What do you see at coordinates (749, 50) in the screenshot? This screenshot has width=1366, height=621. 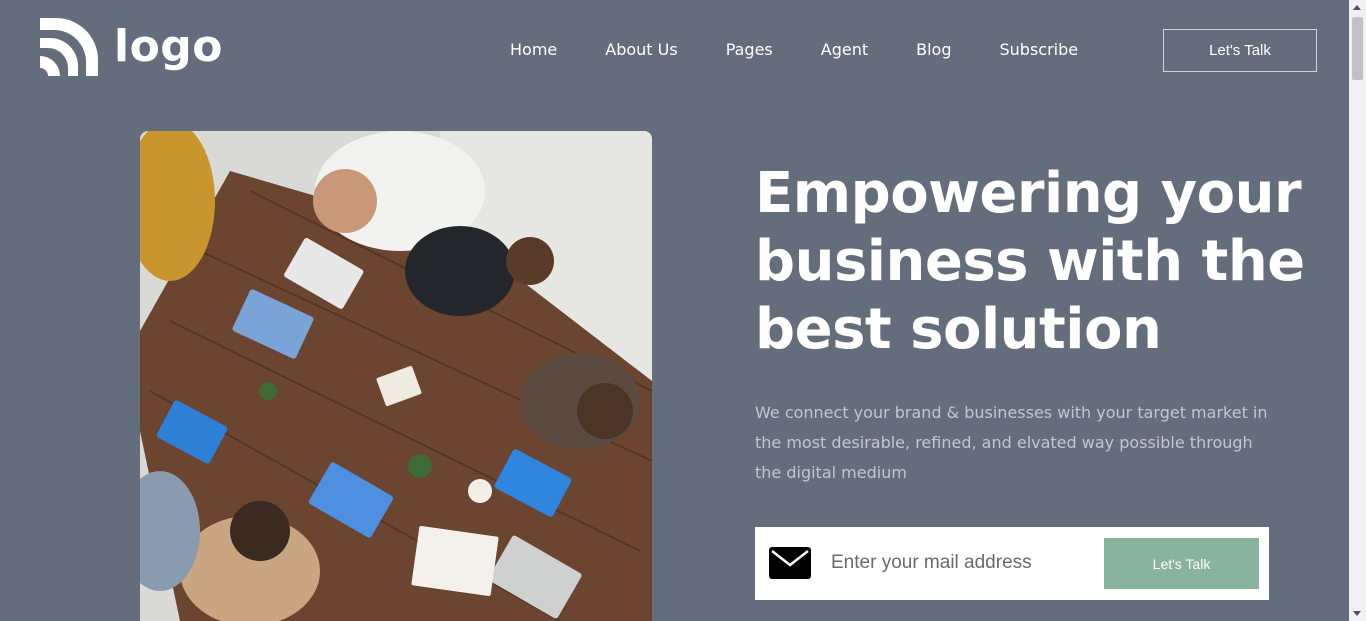 I see `nav-pages: Pages` at bounding box center [749, 50].